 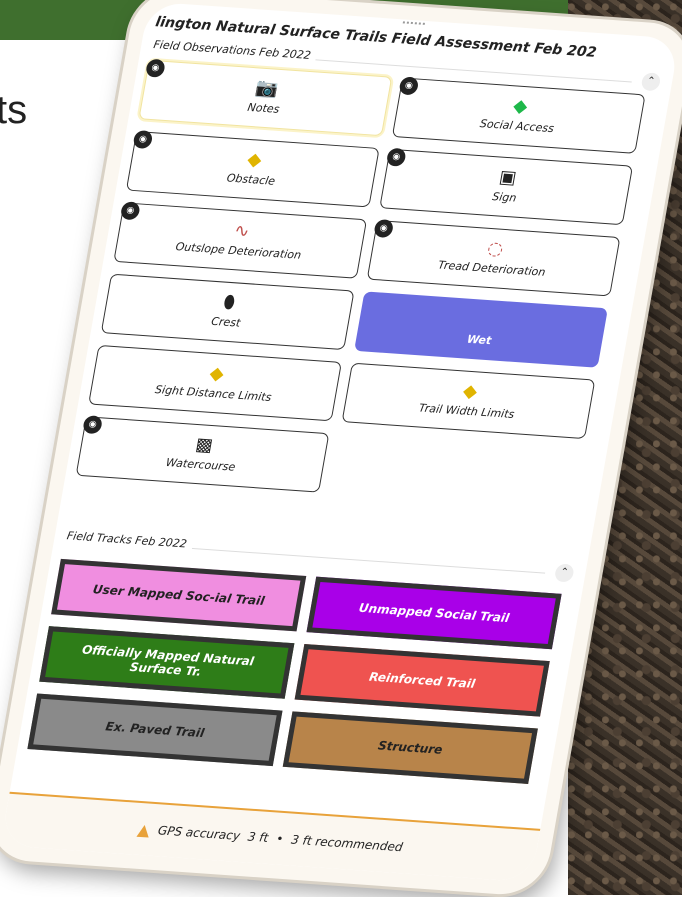 I want to click on warning-icon: ▲, so click(x=144, y=829).